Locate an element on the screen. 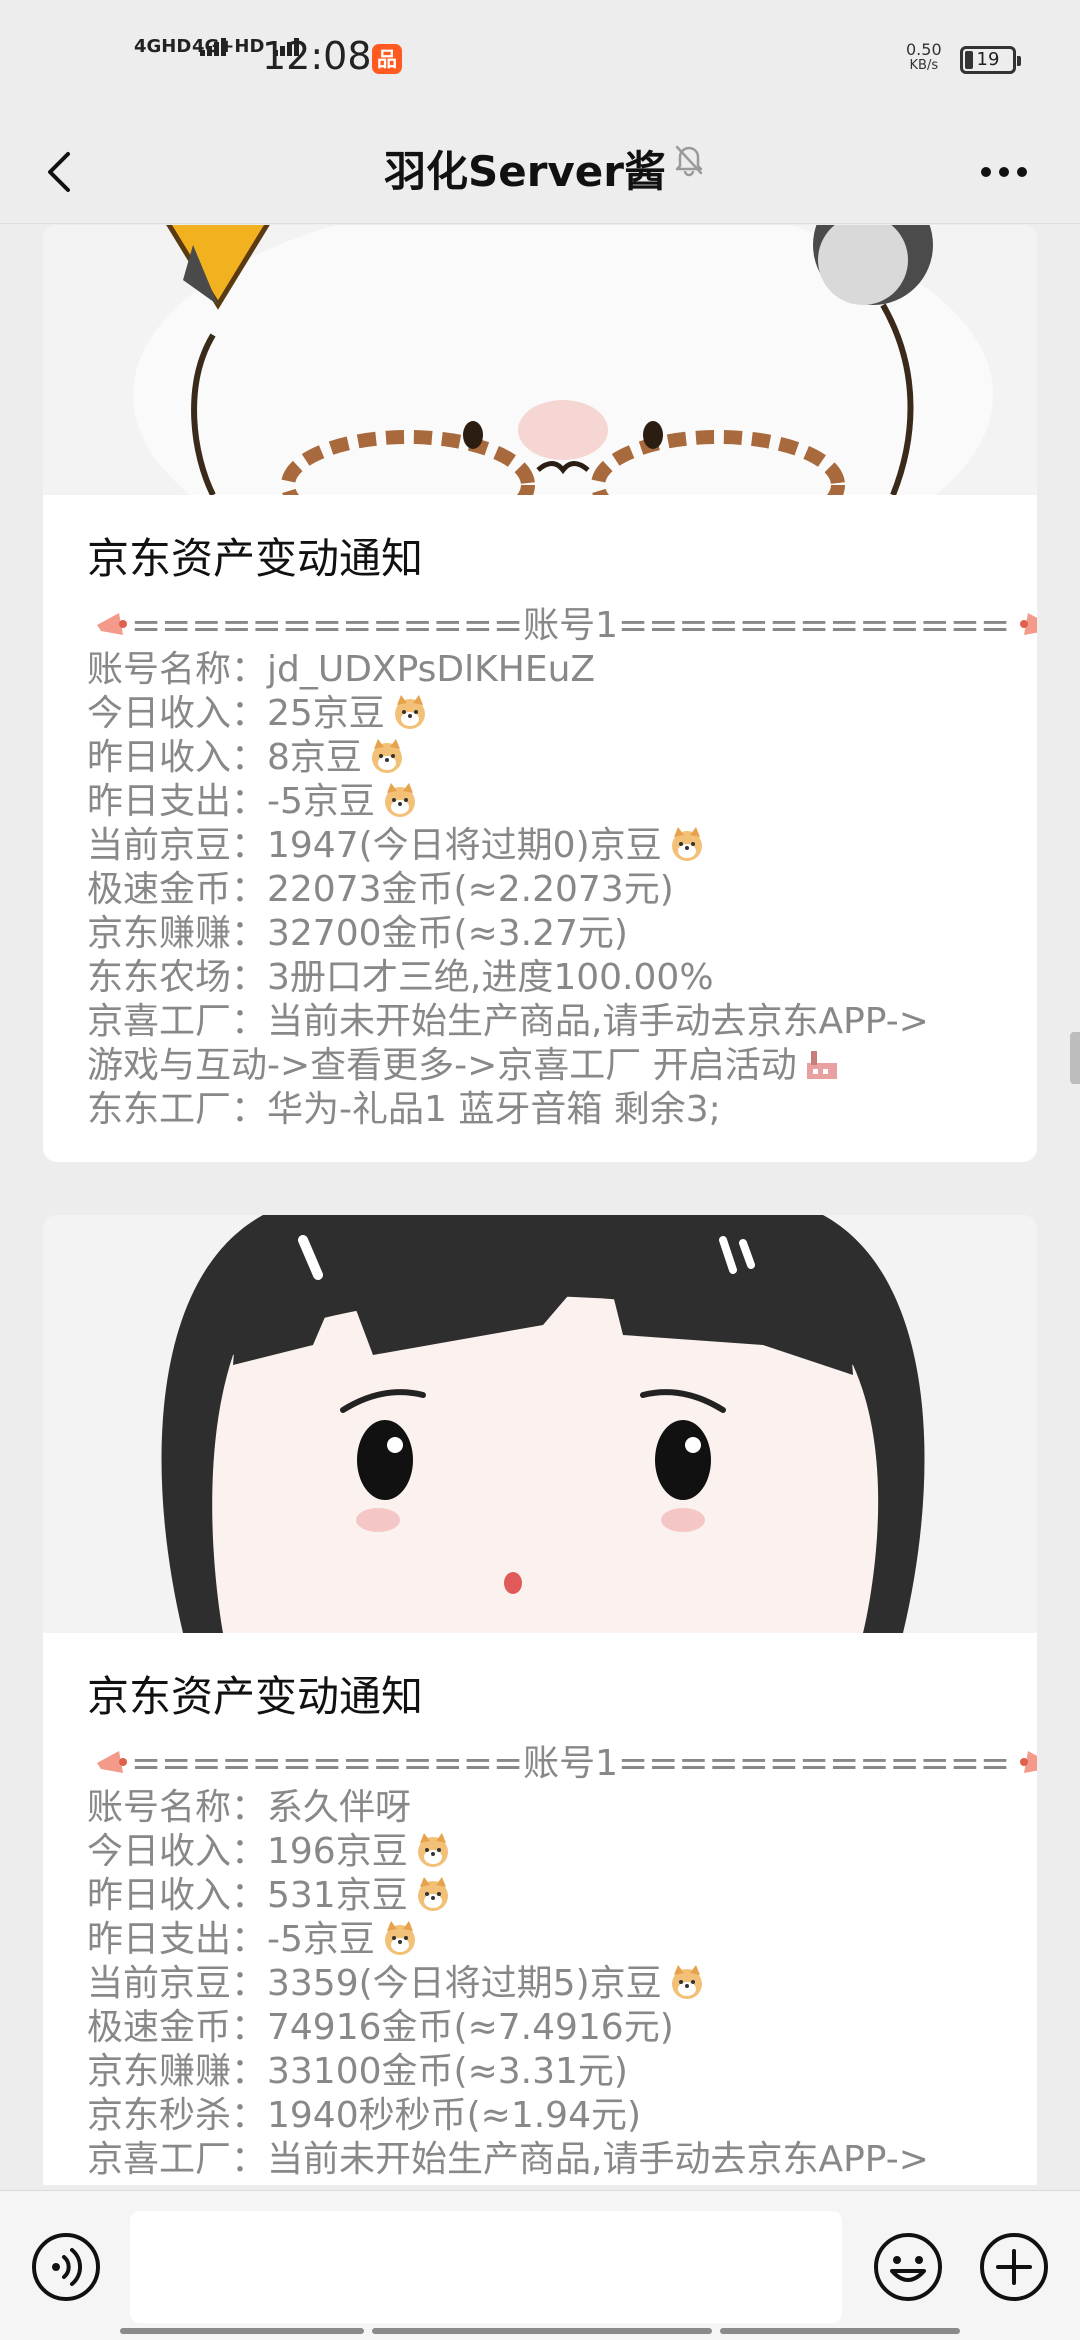  info-line: 昨日收入：8京豆 is located at coordinates (540, 758).